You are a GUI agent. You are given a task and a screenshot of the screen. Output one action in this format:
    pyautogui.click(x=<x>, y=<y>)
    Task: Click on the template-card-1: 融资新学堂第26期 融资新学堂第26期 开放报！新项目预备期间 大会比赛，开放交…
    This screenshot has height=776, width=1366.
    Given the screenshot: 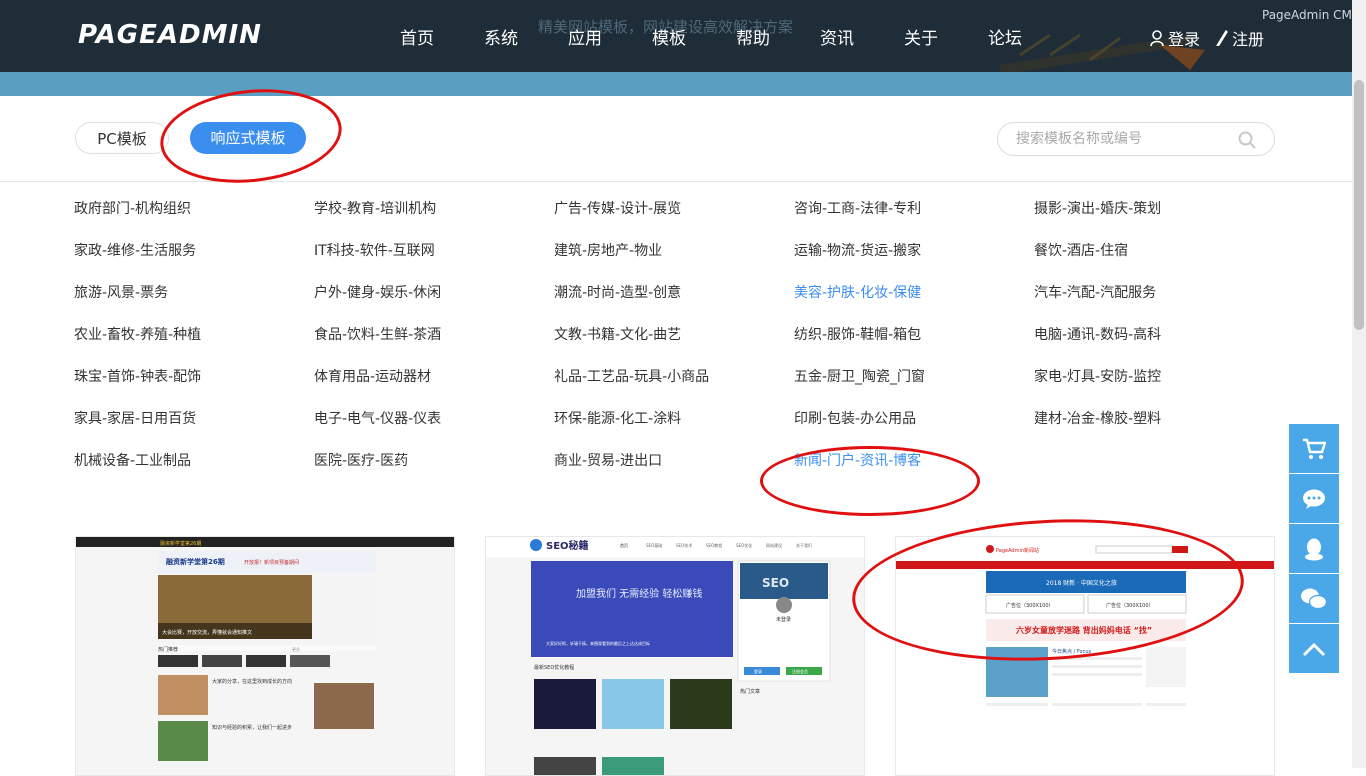 What is the action you would take?
    pyautogui.click(x=265, y=656)
    